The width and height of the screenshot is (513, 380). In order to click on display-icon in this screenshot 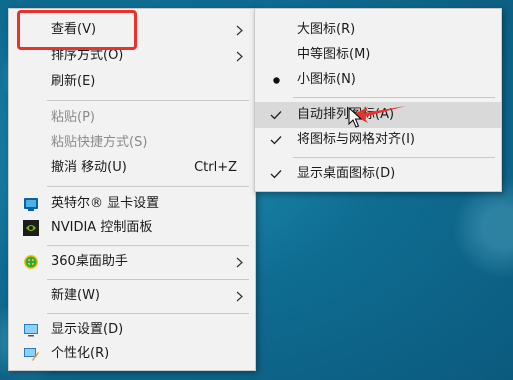, I will do `click(31, 330)`.